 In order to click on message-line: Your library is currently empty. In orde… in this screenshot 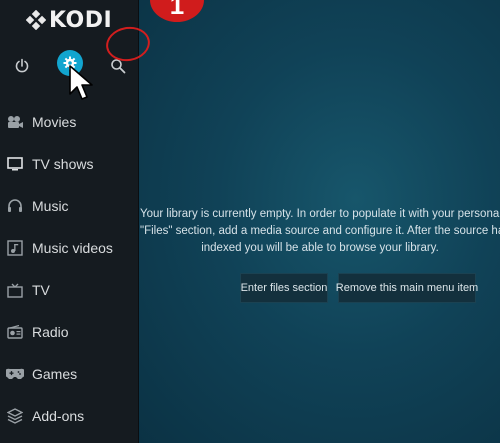, I will do `click(320, 214)`.